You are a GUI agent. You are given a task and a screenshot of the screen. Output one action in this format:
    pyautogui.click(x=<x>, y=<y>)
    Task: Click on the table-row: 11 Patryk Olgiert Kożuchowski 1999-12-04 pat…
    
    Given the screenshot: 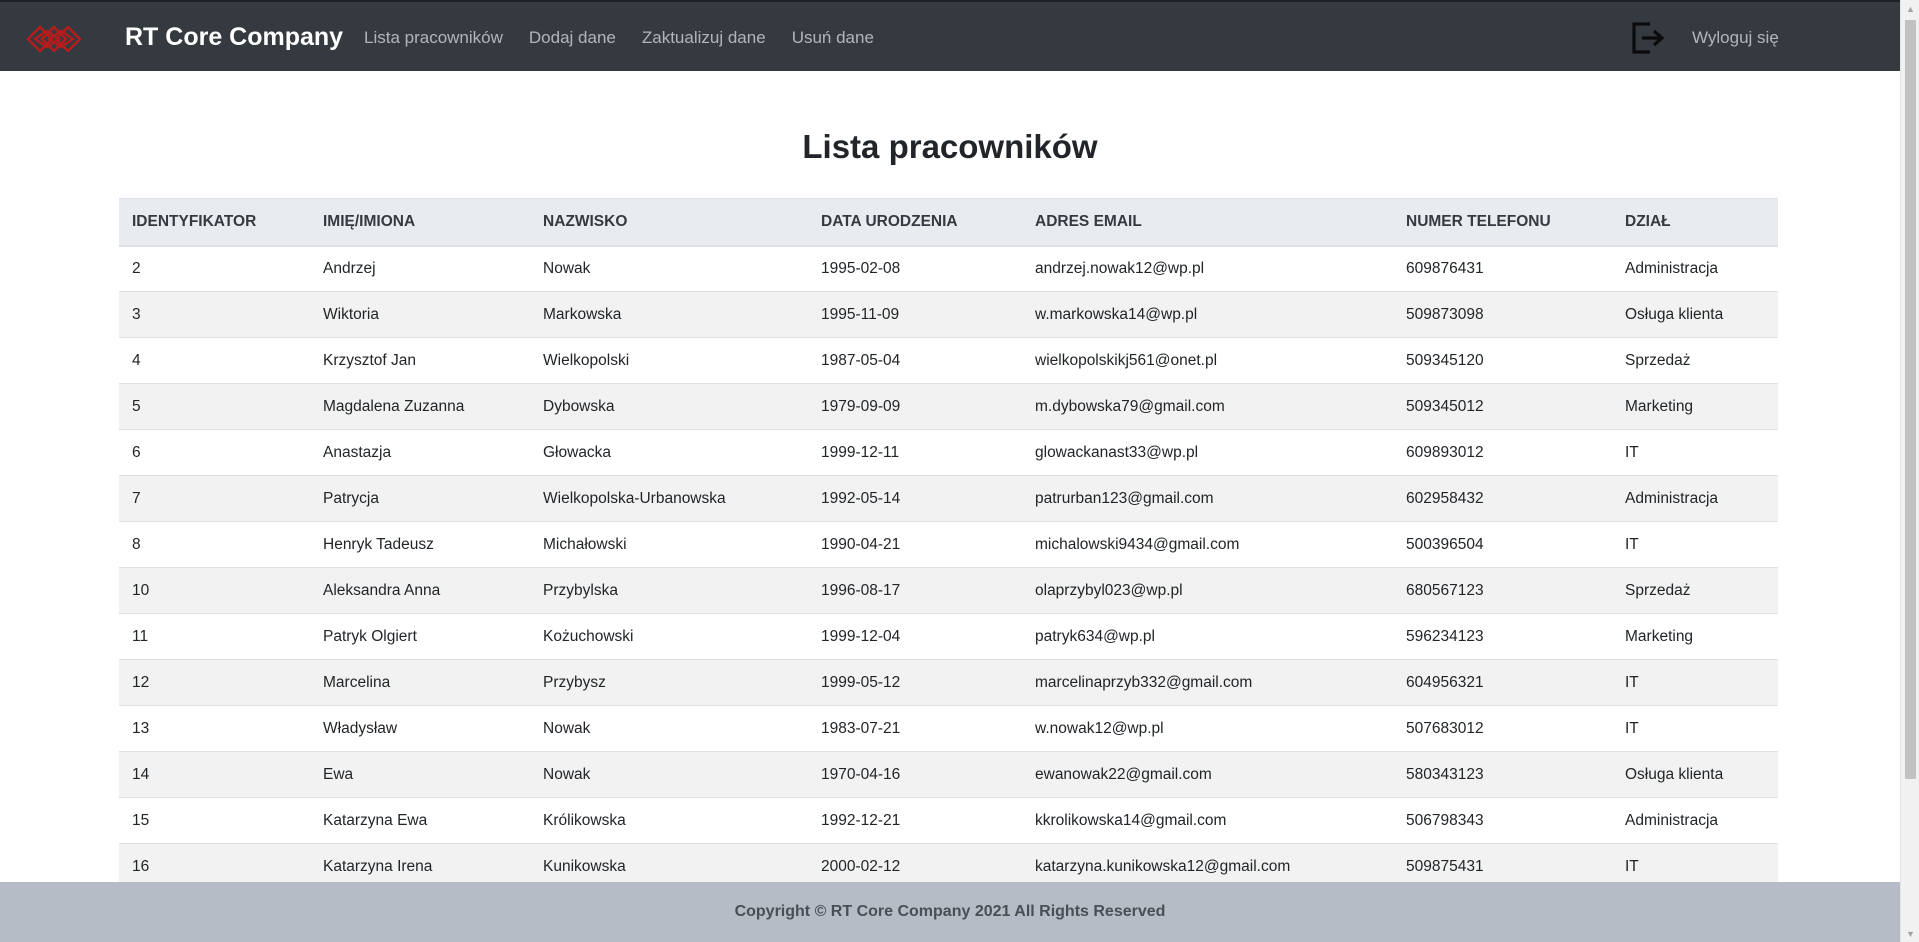 What is the action you would take?
    pyautogui.click(x=948, y=636)
    